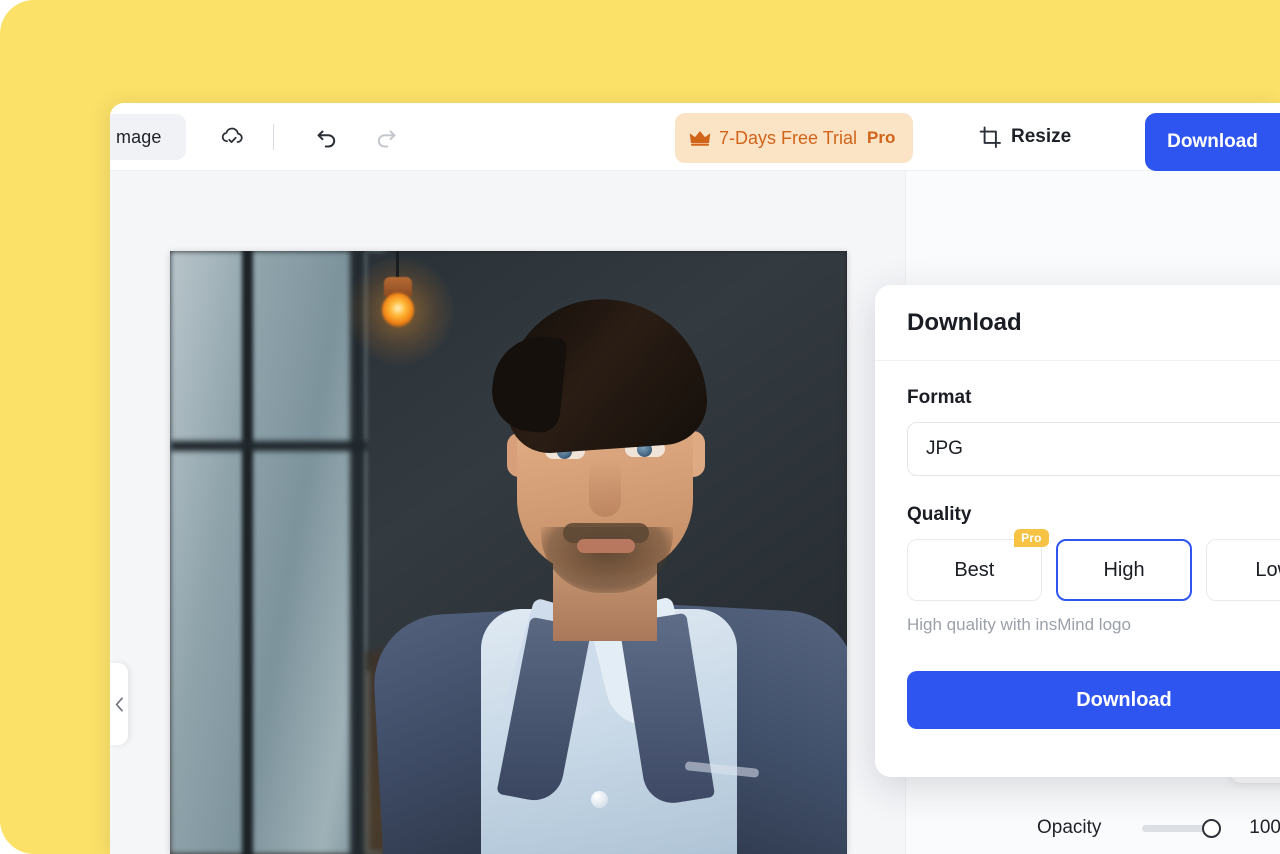 Image resolution: width=1280 pixels, height=854 pixels. I want to click on format-select-value: JPG, so click(944, 448).